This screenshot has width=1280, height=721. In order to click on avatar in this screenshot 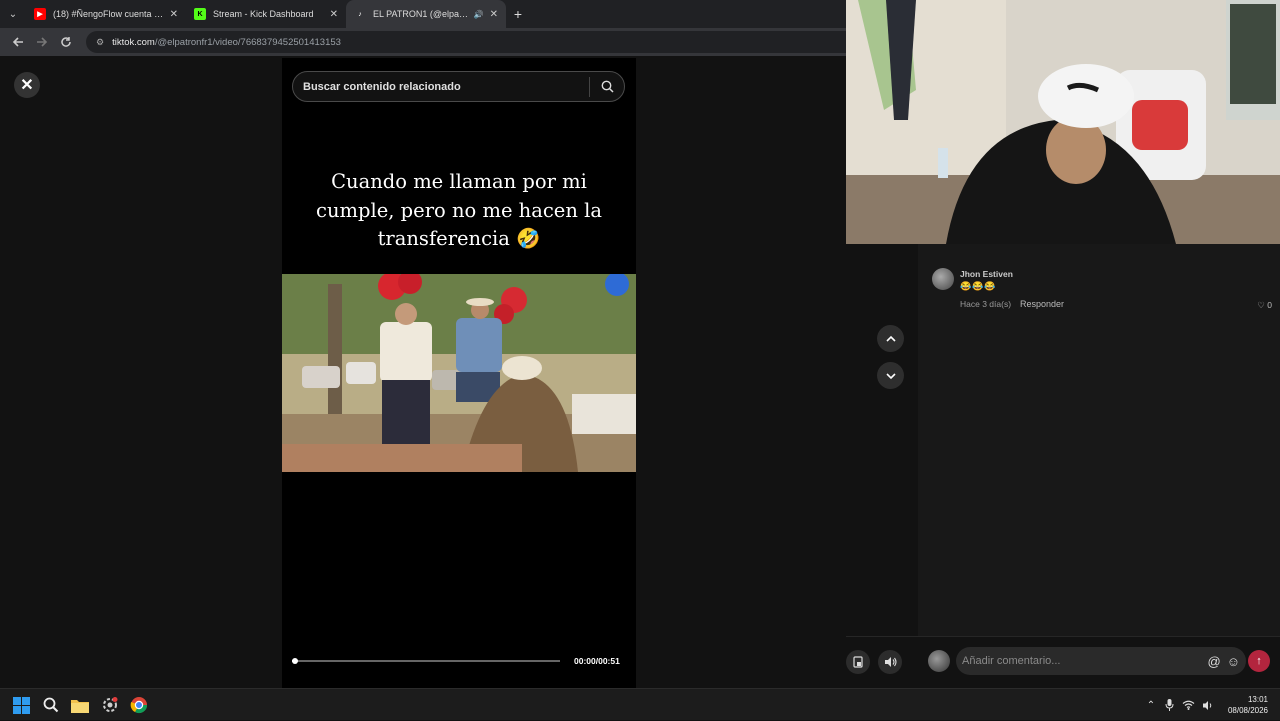, I will do `click(943, 279)`.